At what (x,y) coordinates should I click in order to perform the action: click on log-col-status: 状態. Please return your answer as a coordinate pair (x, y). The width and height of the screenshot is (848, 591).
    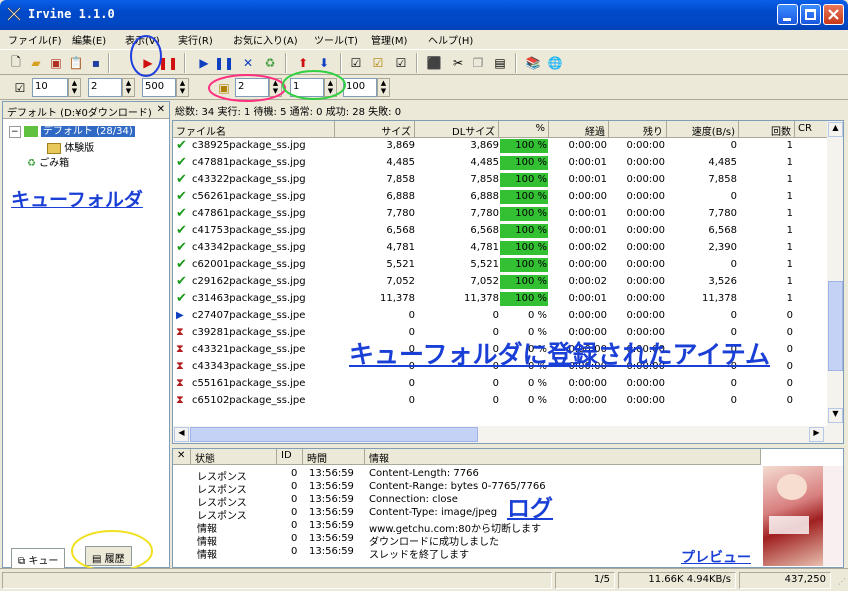
    Looking at the image, I should click on (234, 457).